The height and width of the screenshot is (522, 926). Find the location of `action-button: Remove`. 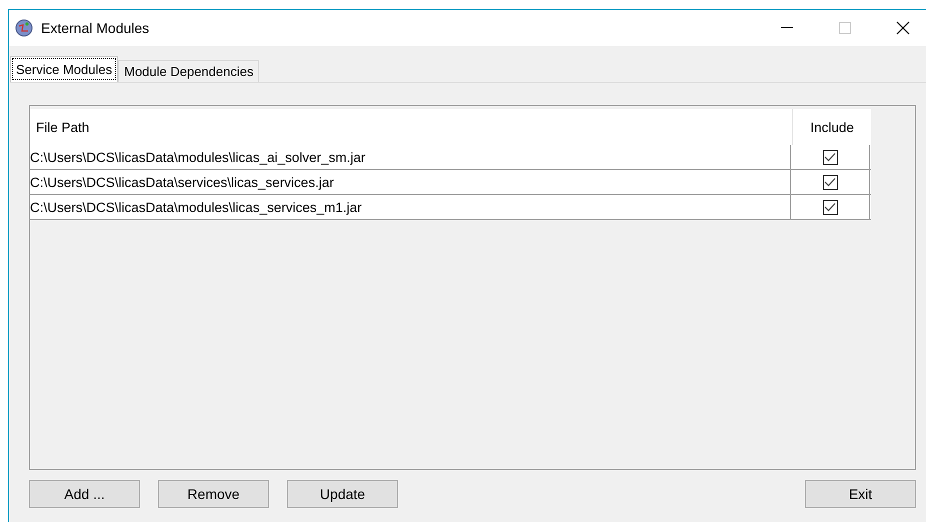

action-button: Remove is located at coordinates (213, 494).